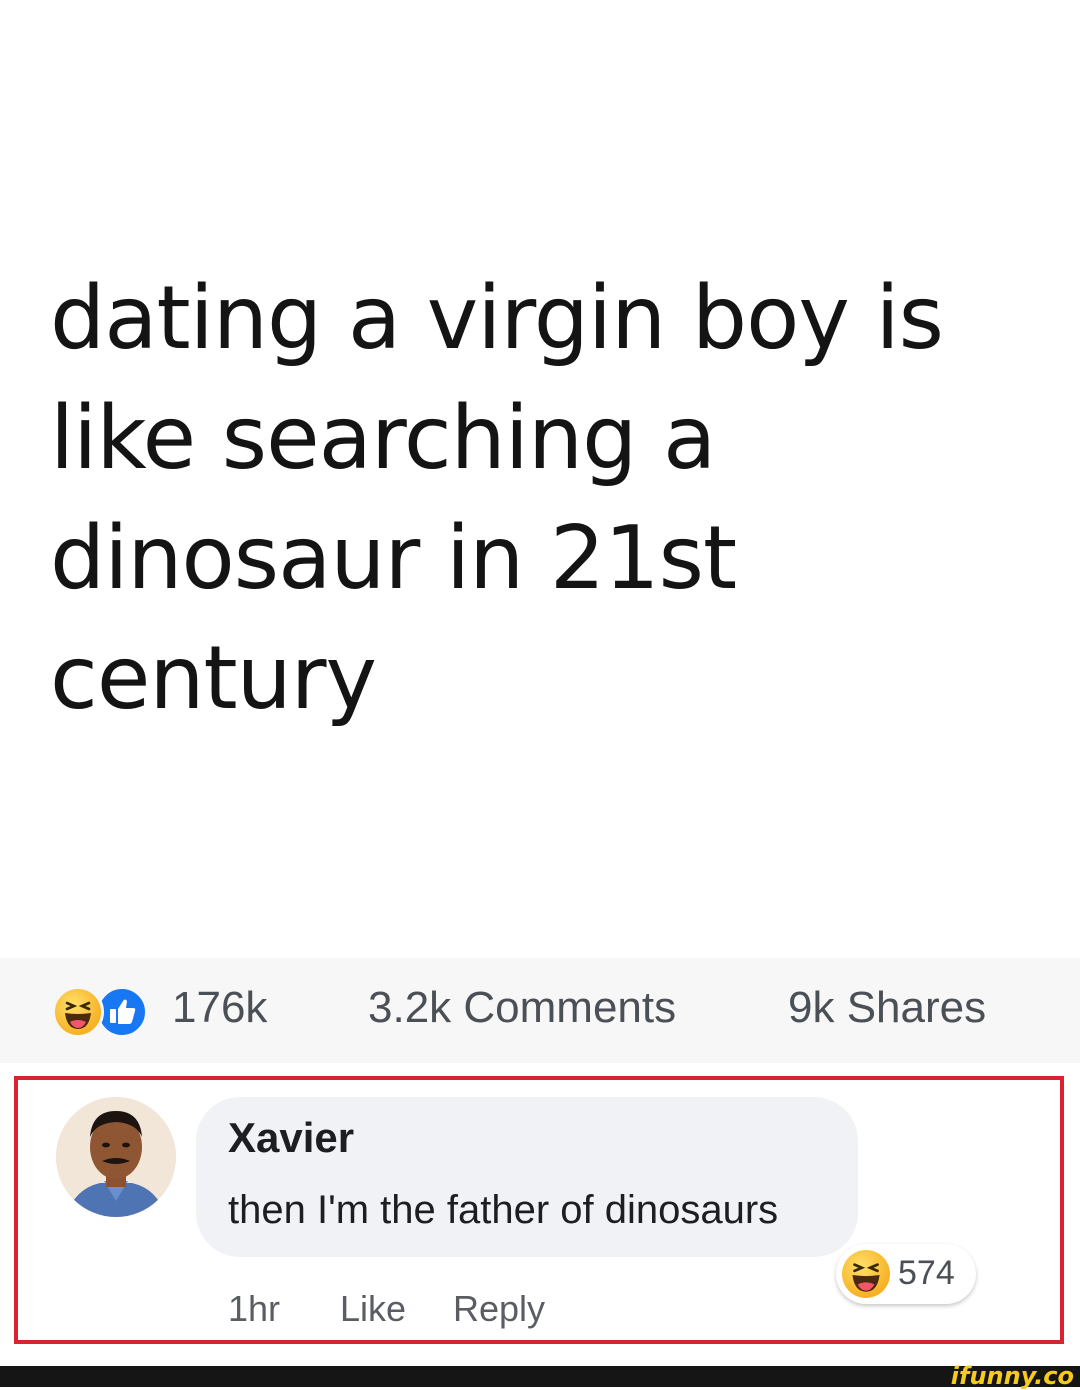 Image resolution: width=1080 pixels, height=1390 pixels. Describe the element at coordinates (254, 1309) in the screenshot. I see `comment-timestamp: 1hr` at that location.